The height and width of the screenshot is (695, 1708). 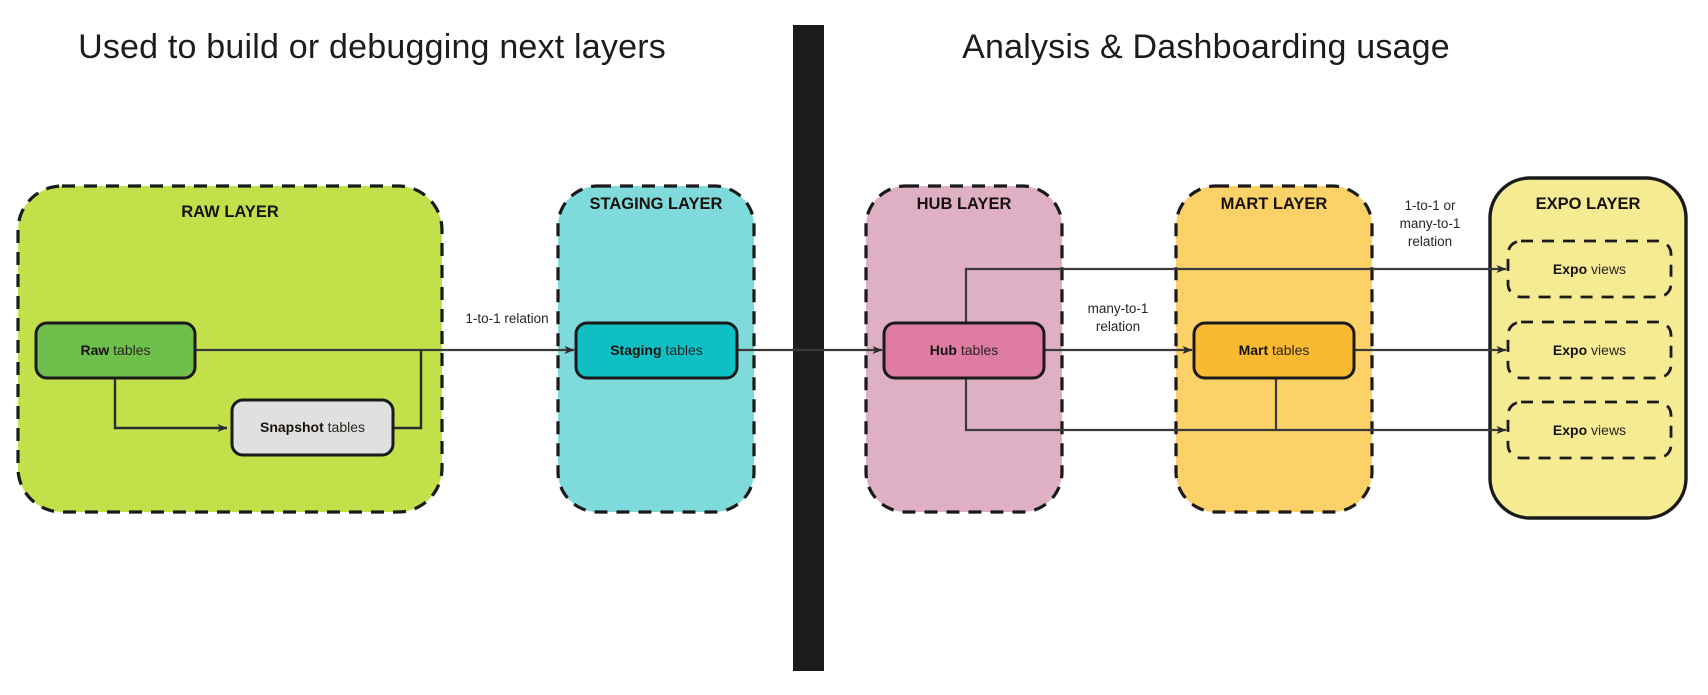 I want to click on layer-title-raw: RAW LAYER, so click(x=230, y=212).